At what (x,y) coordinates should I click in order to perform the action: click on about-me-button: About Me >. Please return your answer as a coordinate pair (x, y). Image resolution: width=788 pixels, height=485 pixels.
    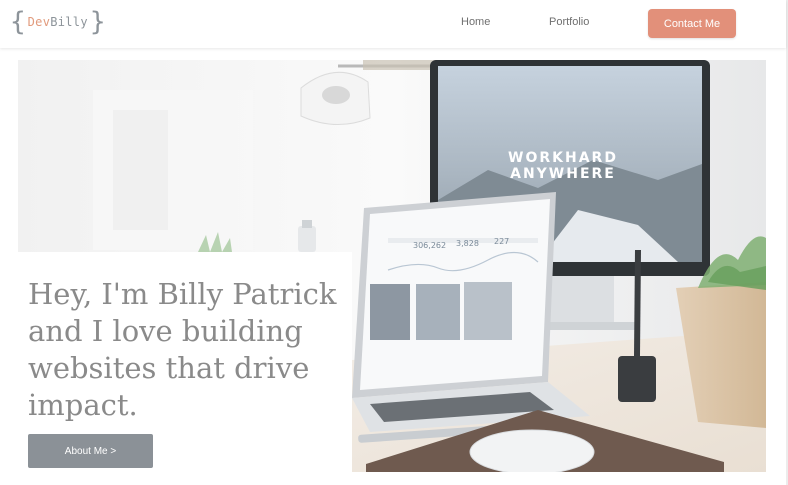
    Looking at the image, I should click on (90, 451).